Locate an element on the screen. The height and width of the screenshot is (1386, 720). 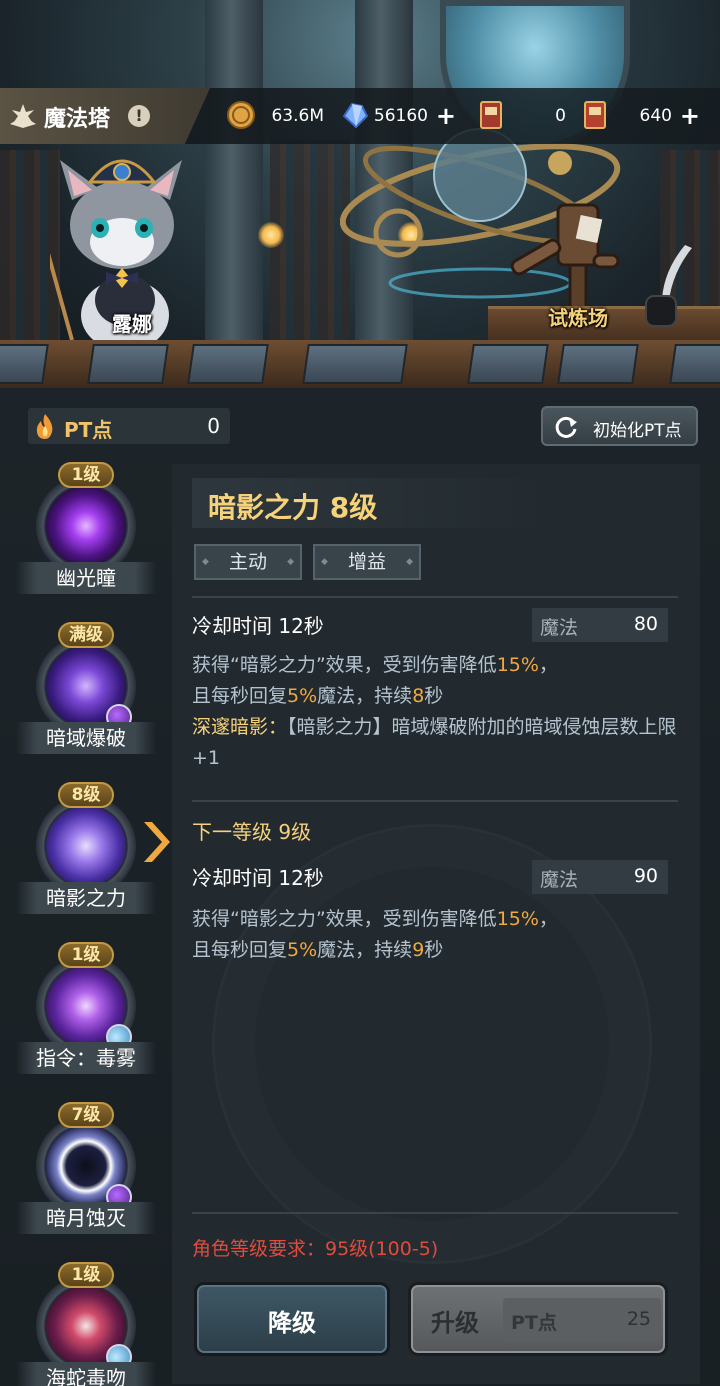
level-requirement: 角色等级要求：95级(100-5) is located at coordinates (315, 1249).